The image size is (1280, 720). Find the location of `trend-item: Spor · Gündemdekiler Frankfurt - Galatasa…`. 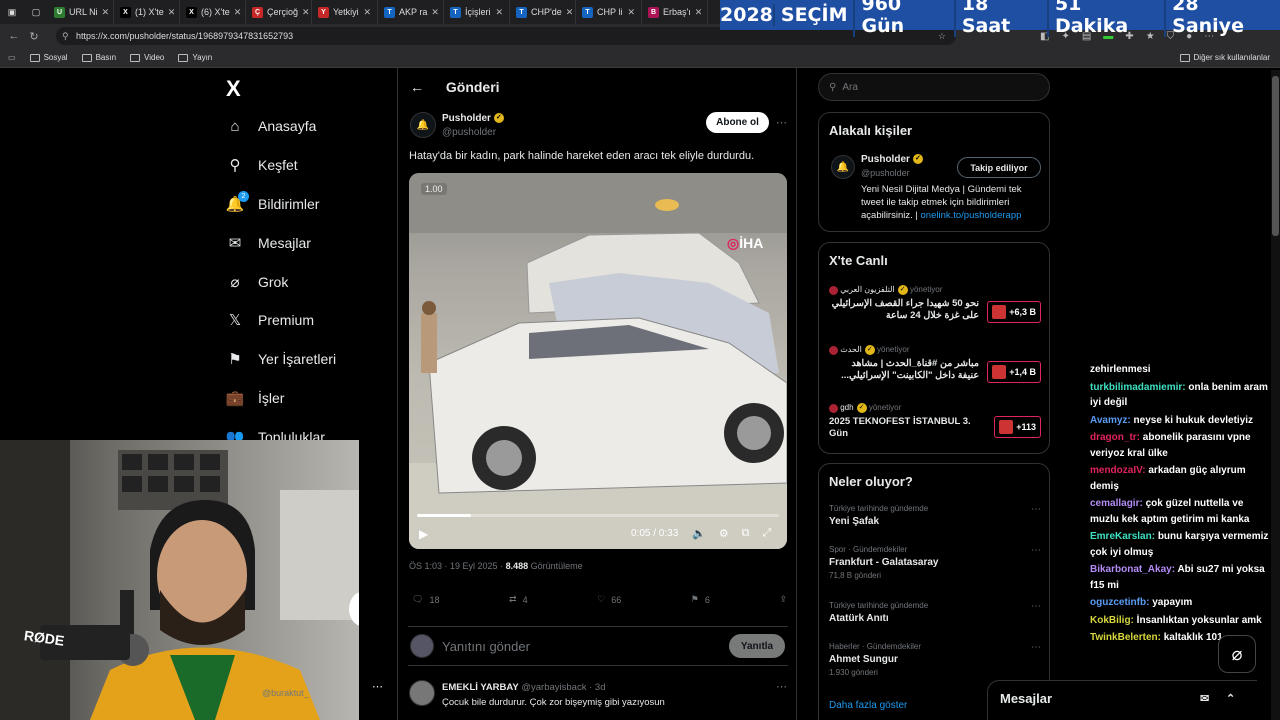

trend-item: Spor · Gündemdekiler Frankfurt - Galatasa… is located at coordinates (935, 562).